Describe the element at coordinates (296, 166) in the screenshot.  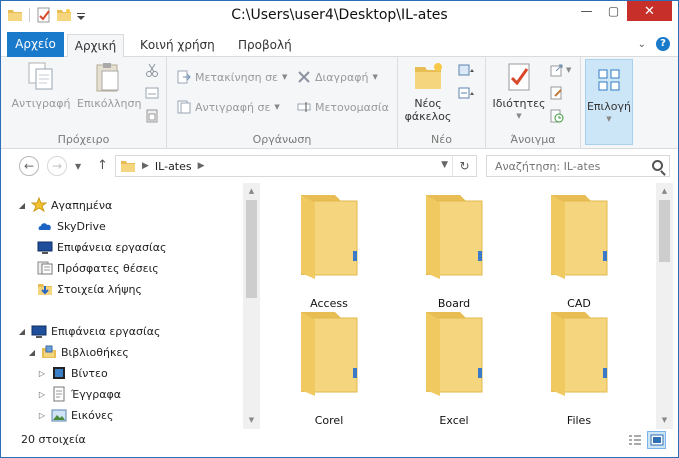
I see `address-bar: ▶ IL-ates ▶ ▼ ↻` at that location.